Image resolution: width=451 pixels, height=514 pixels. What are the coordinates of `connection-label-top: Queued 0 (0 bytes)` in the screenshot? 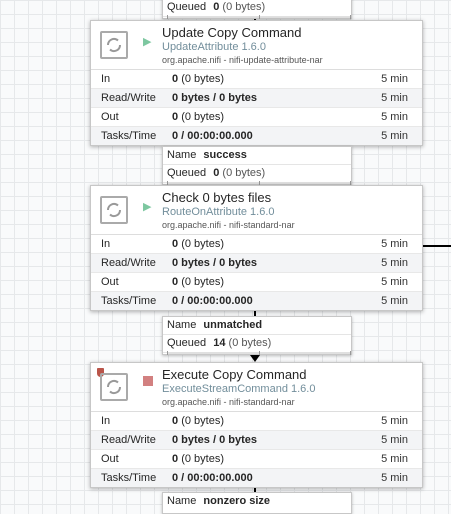 It's located at (257, 9).